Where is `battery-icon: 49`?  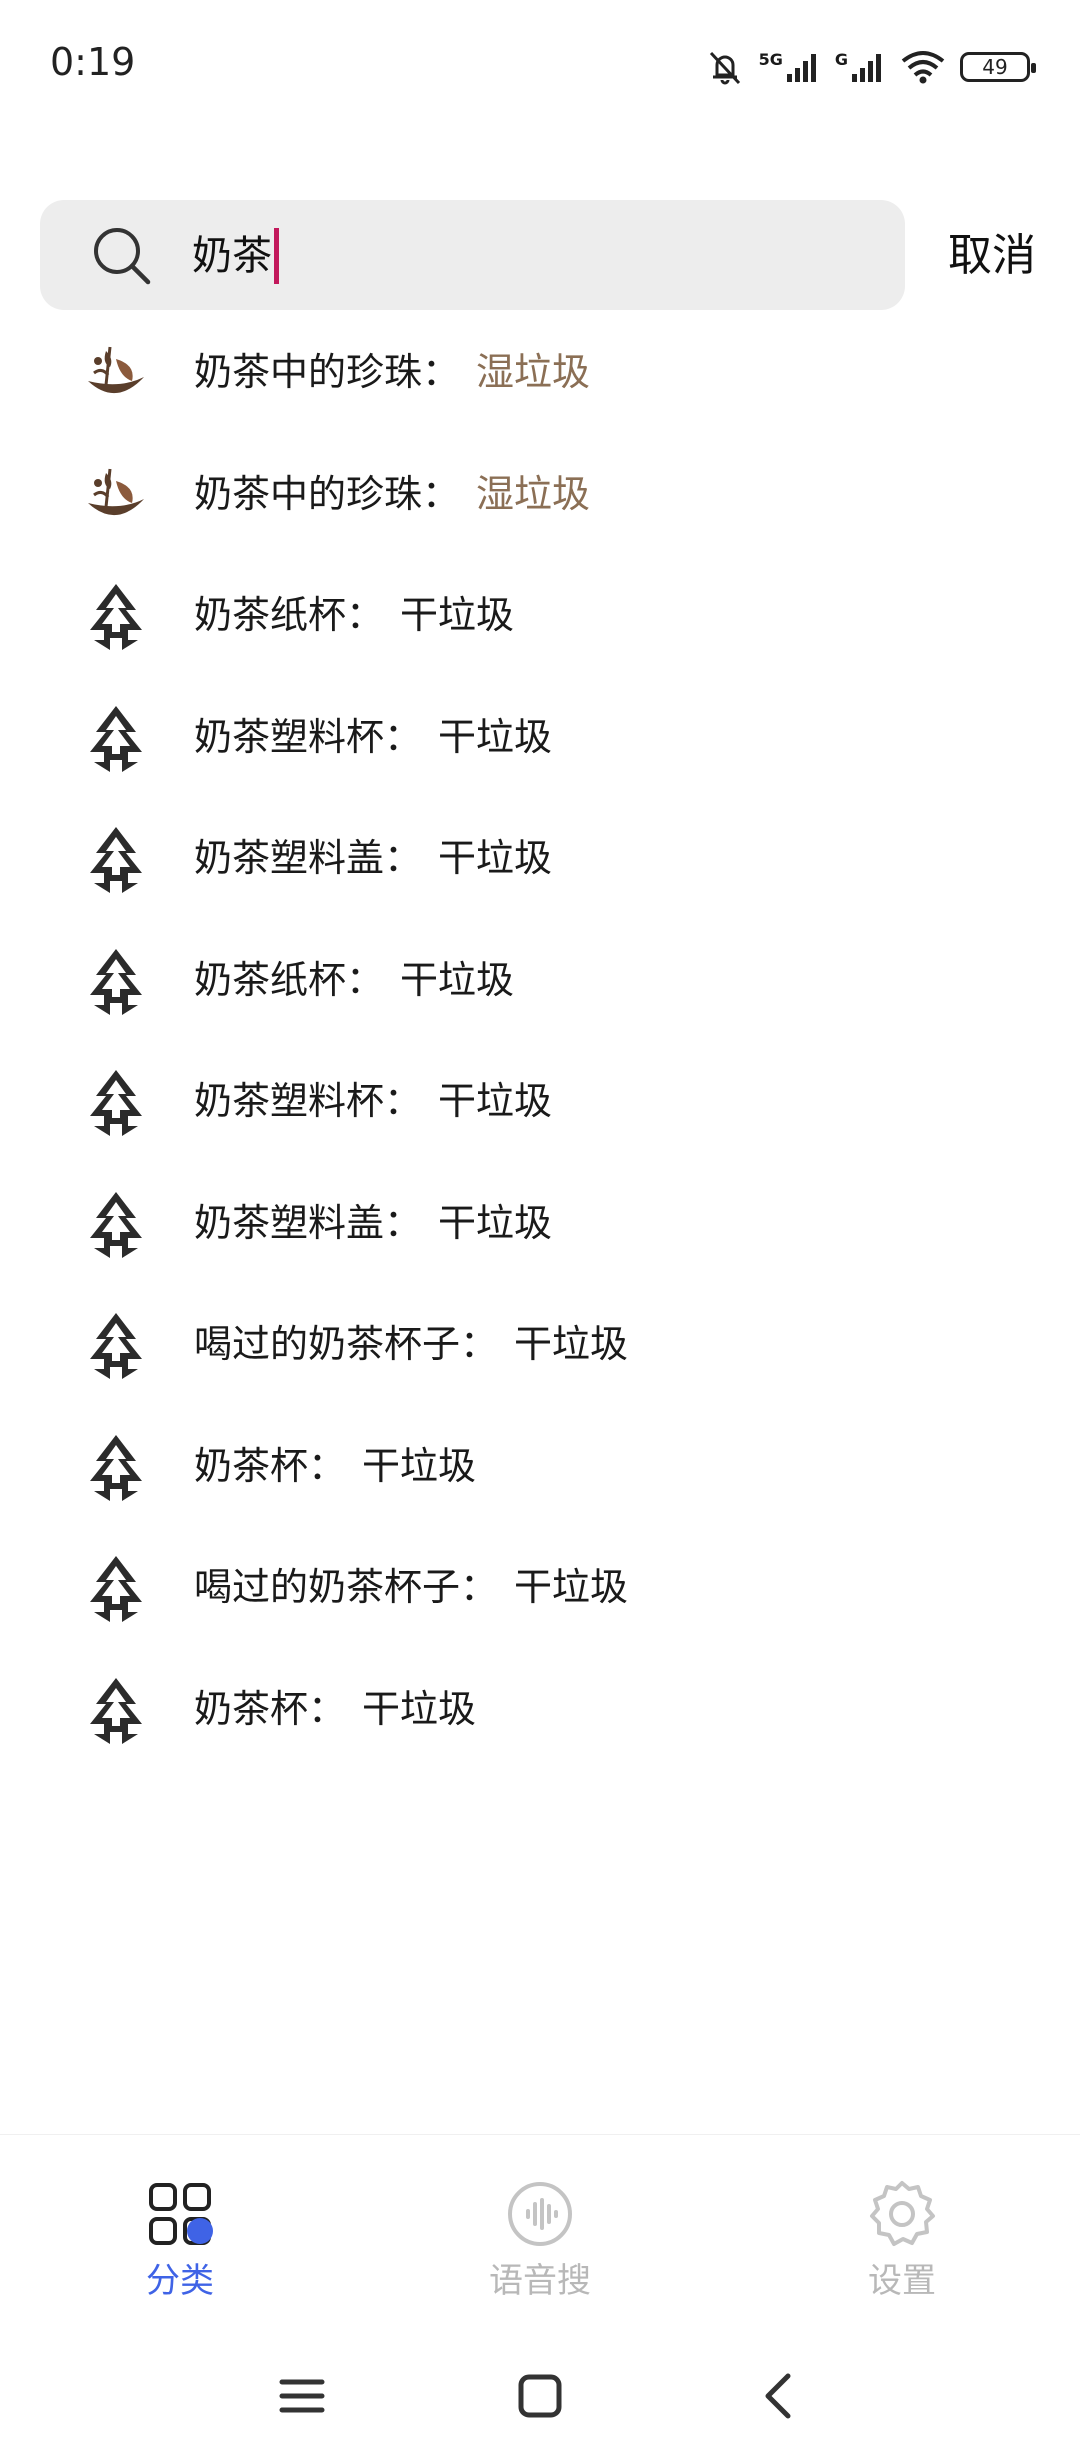 battery-icon: 49 is located at coordinates (998, 67).